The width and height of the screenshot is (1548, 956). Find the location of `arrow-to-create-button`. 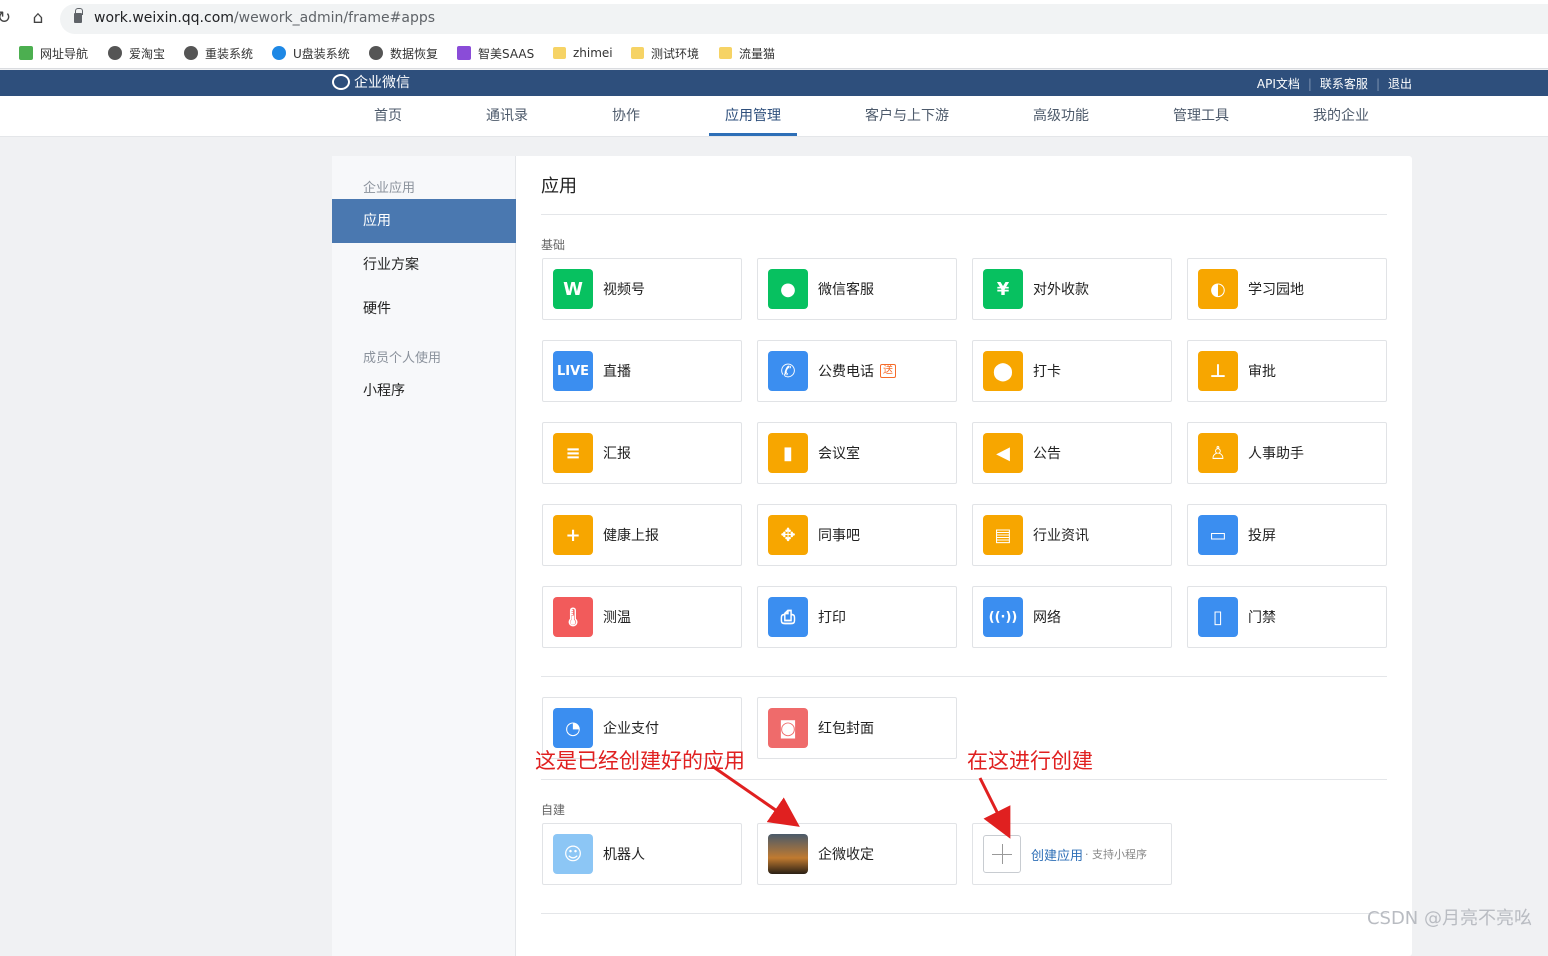

arrow-to-create-button is located at coordinates (994, 808).